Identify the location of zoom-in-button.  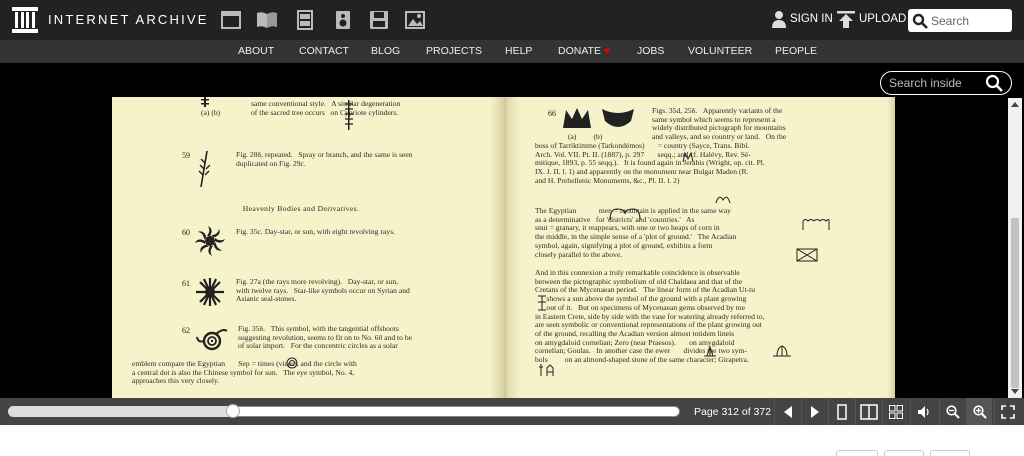
(979, 411).